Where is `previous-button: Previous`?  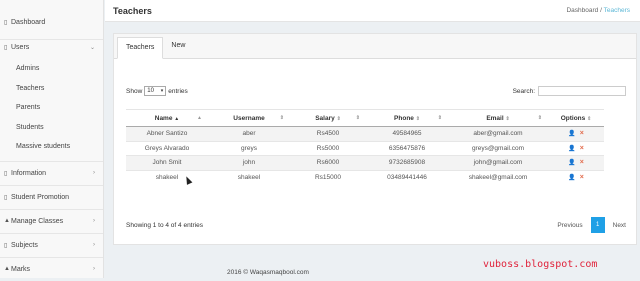 previous-button: Previous is located at coordinates (569, 225).